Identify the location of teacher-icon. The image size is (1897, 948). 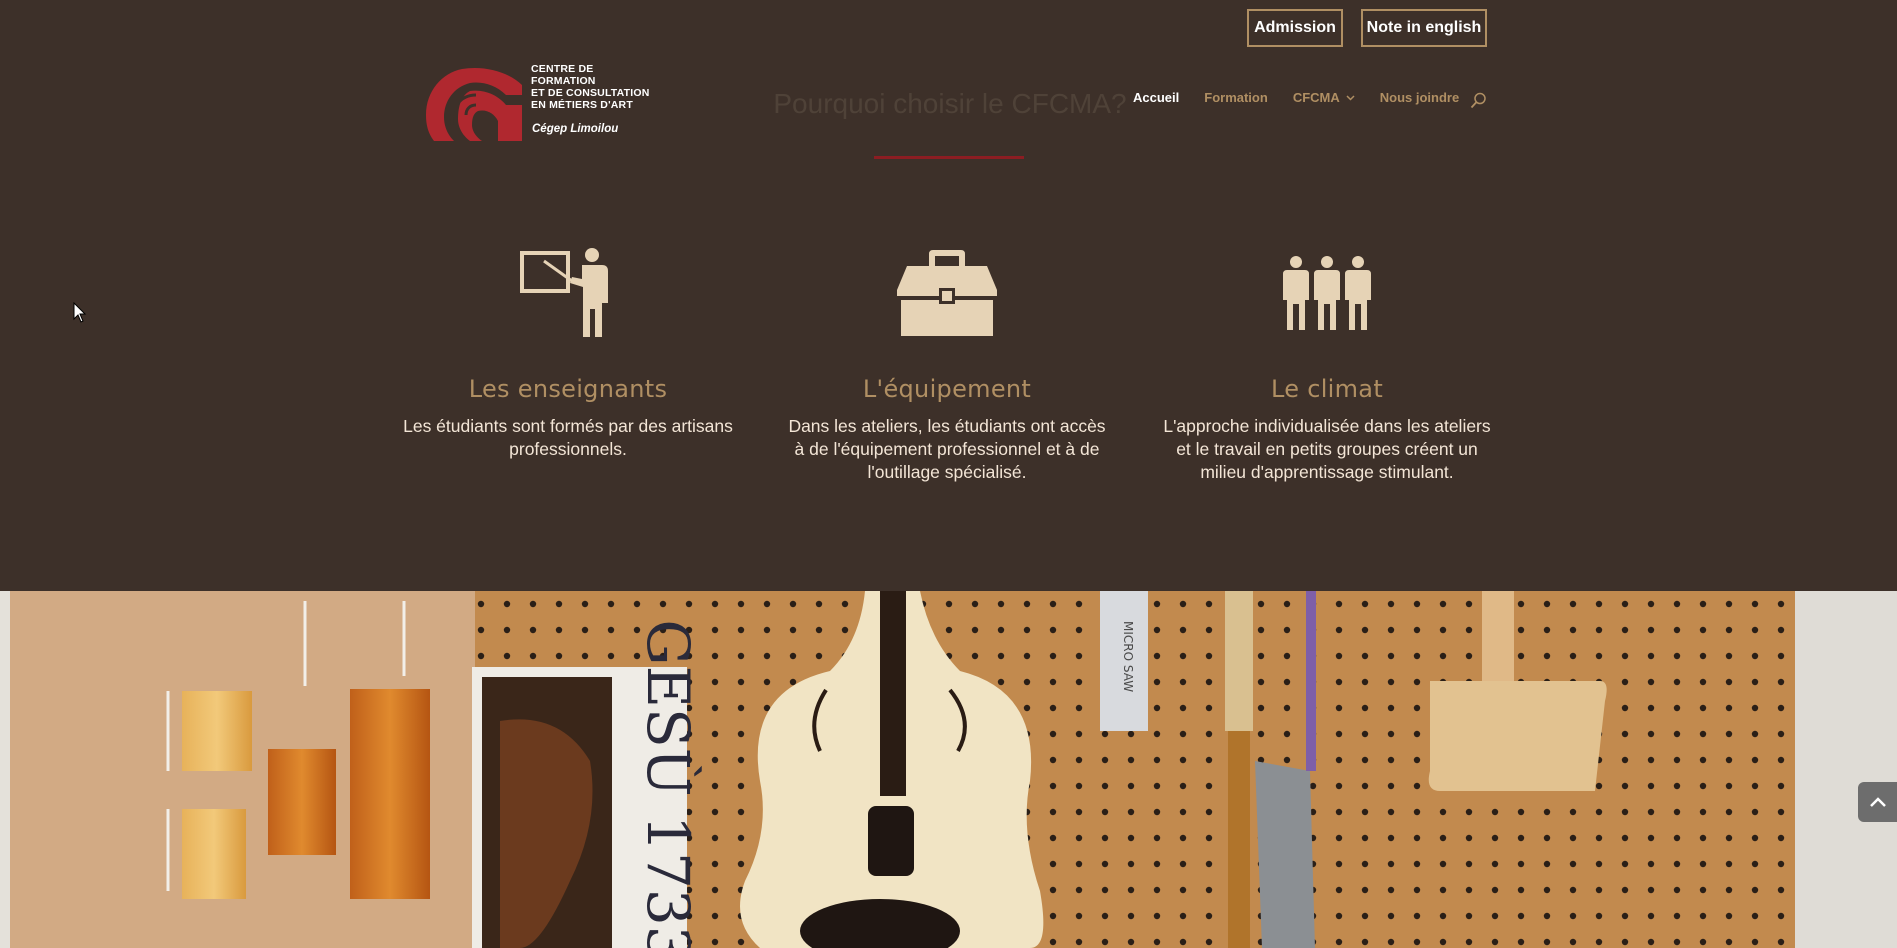
(564, 292).